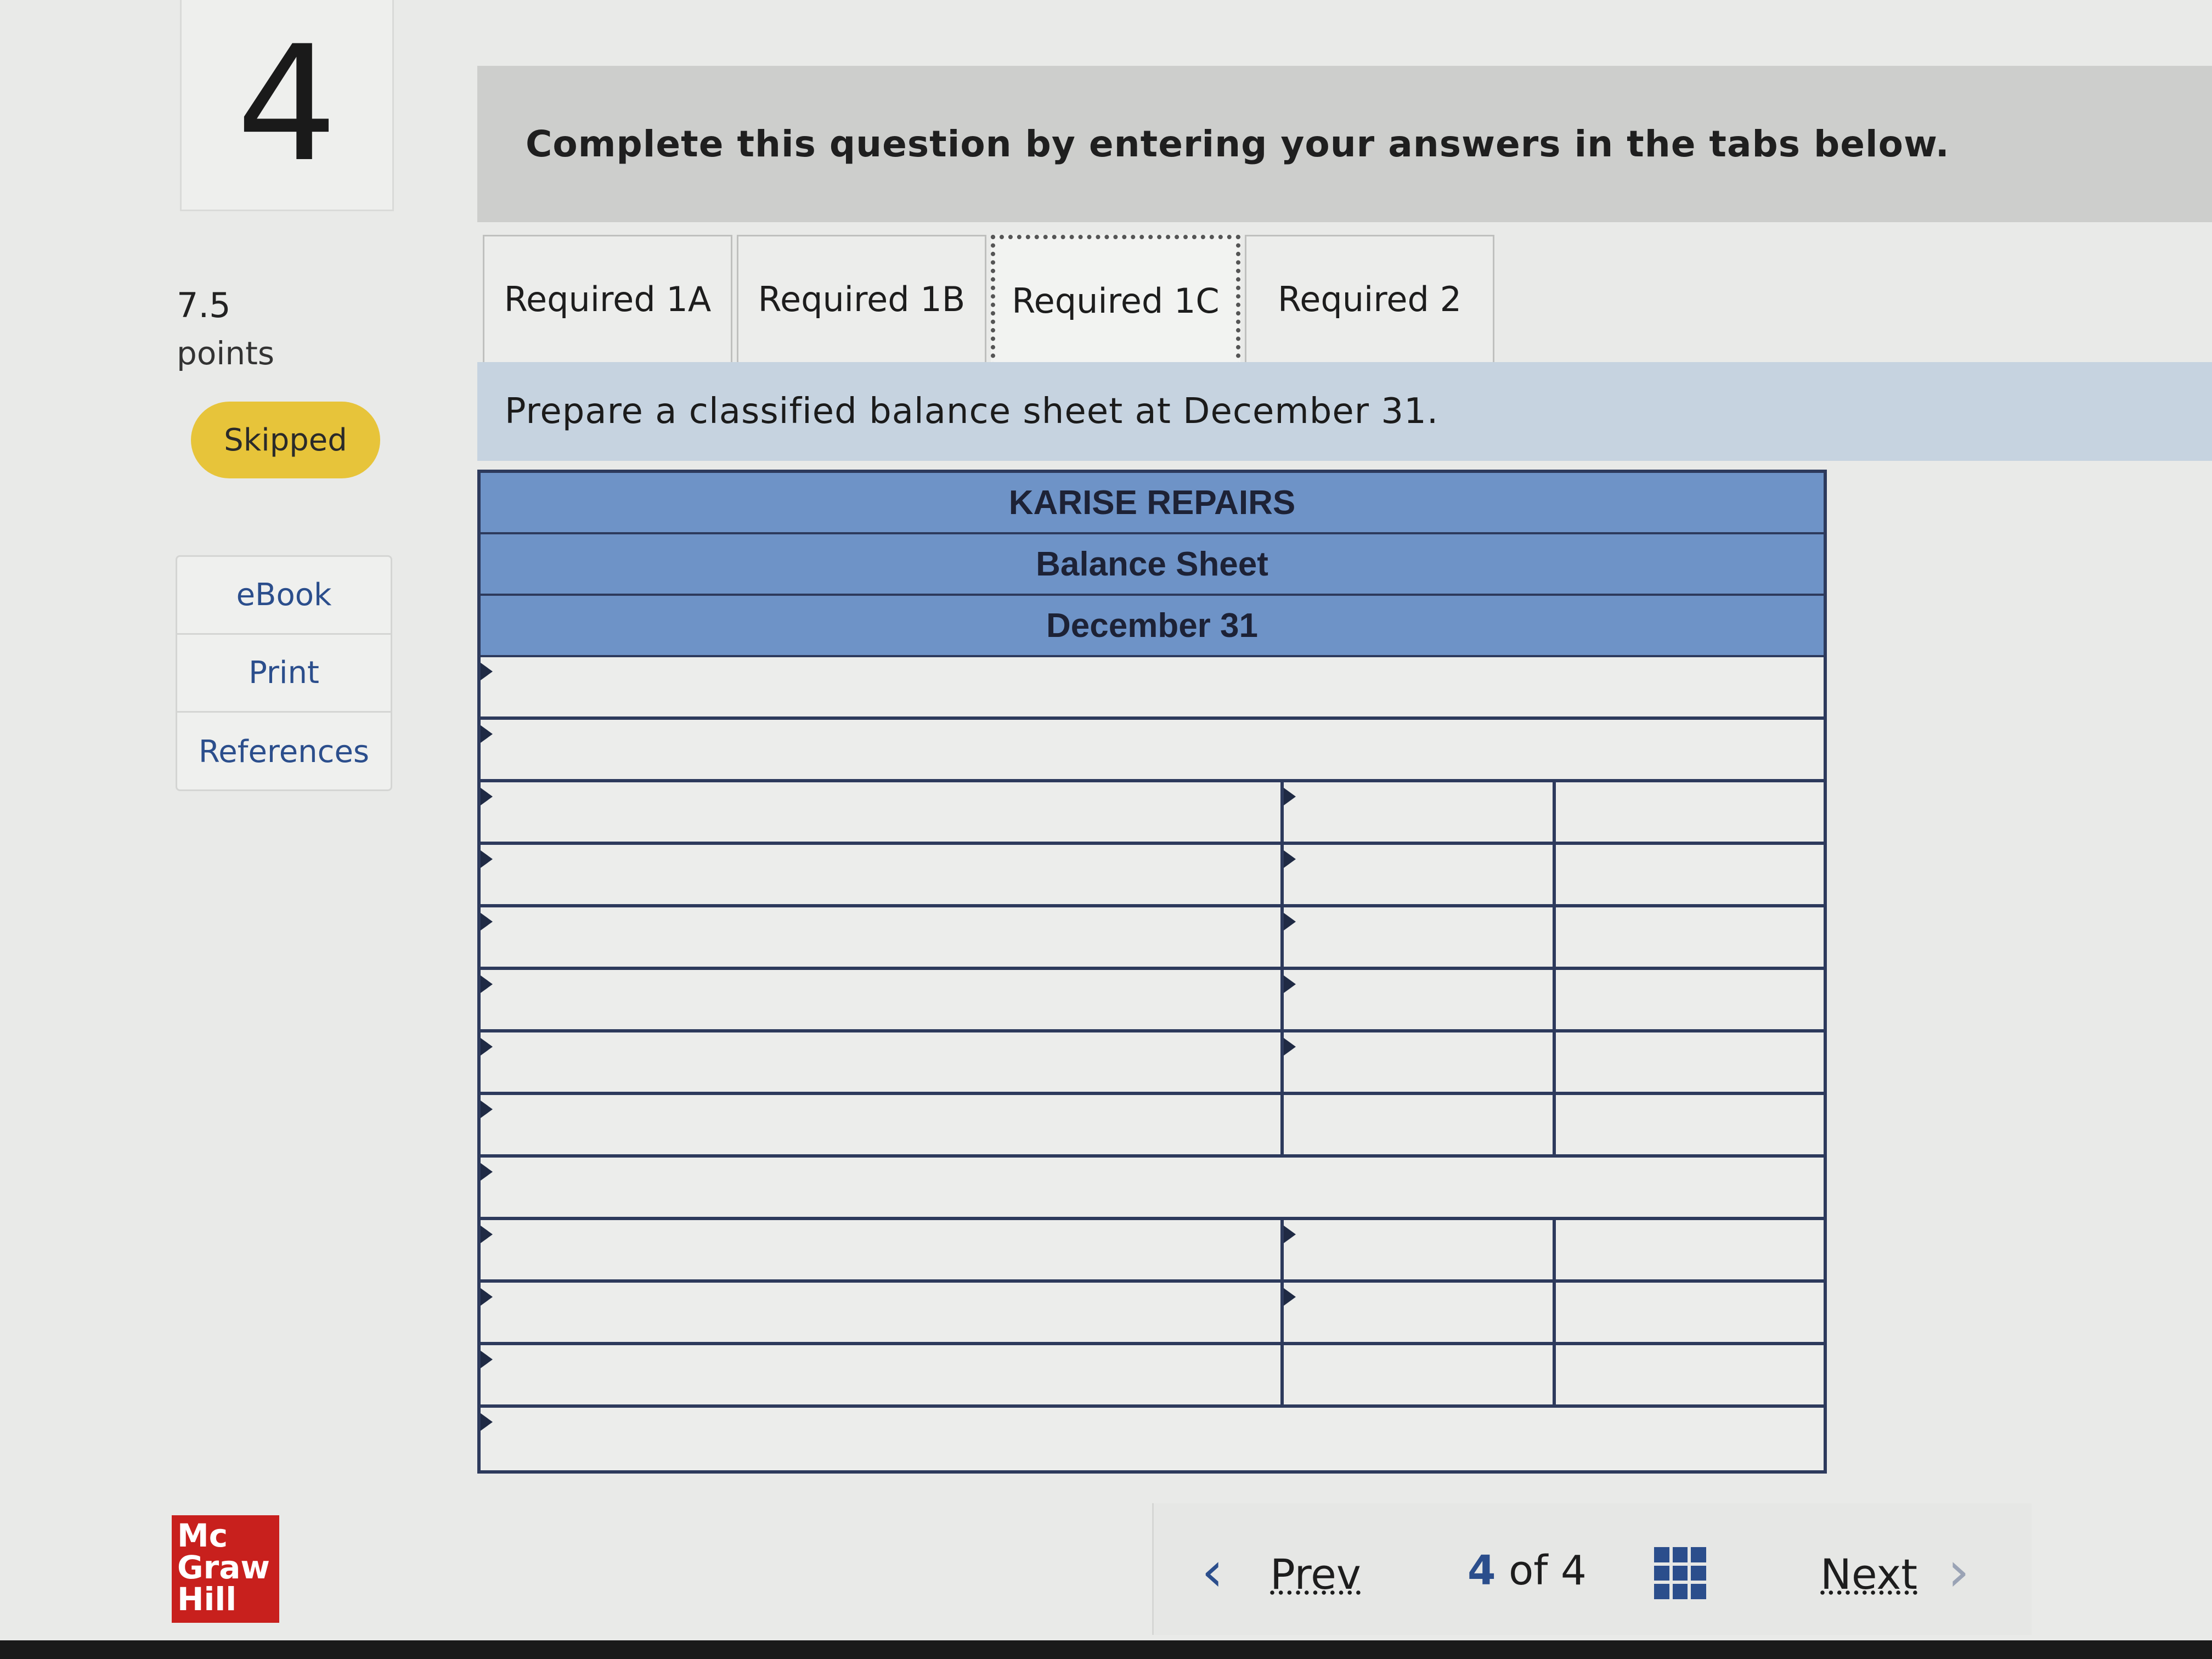 The width and height of the screenshot is (2212, 1659). What do you see at coordinates (1106, 1650) in the screenshot?
I see `screen-bezel` at bounding box center [1106, 1650].